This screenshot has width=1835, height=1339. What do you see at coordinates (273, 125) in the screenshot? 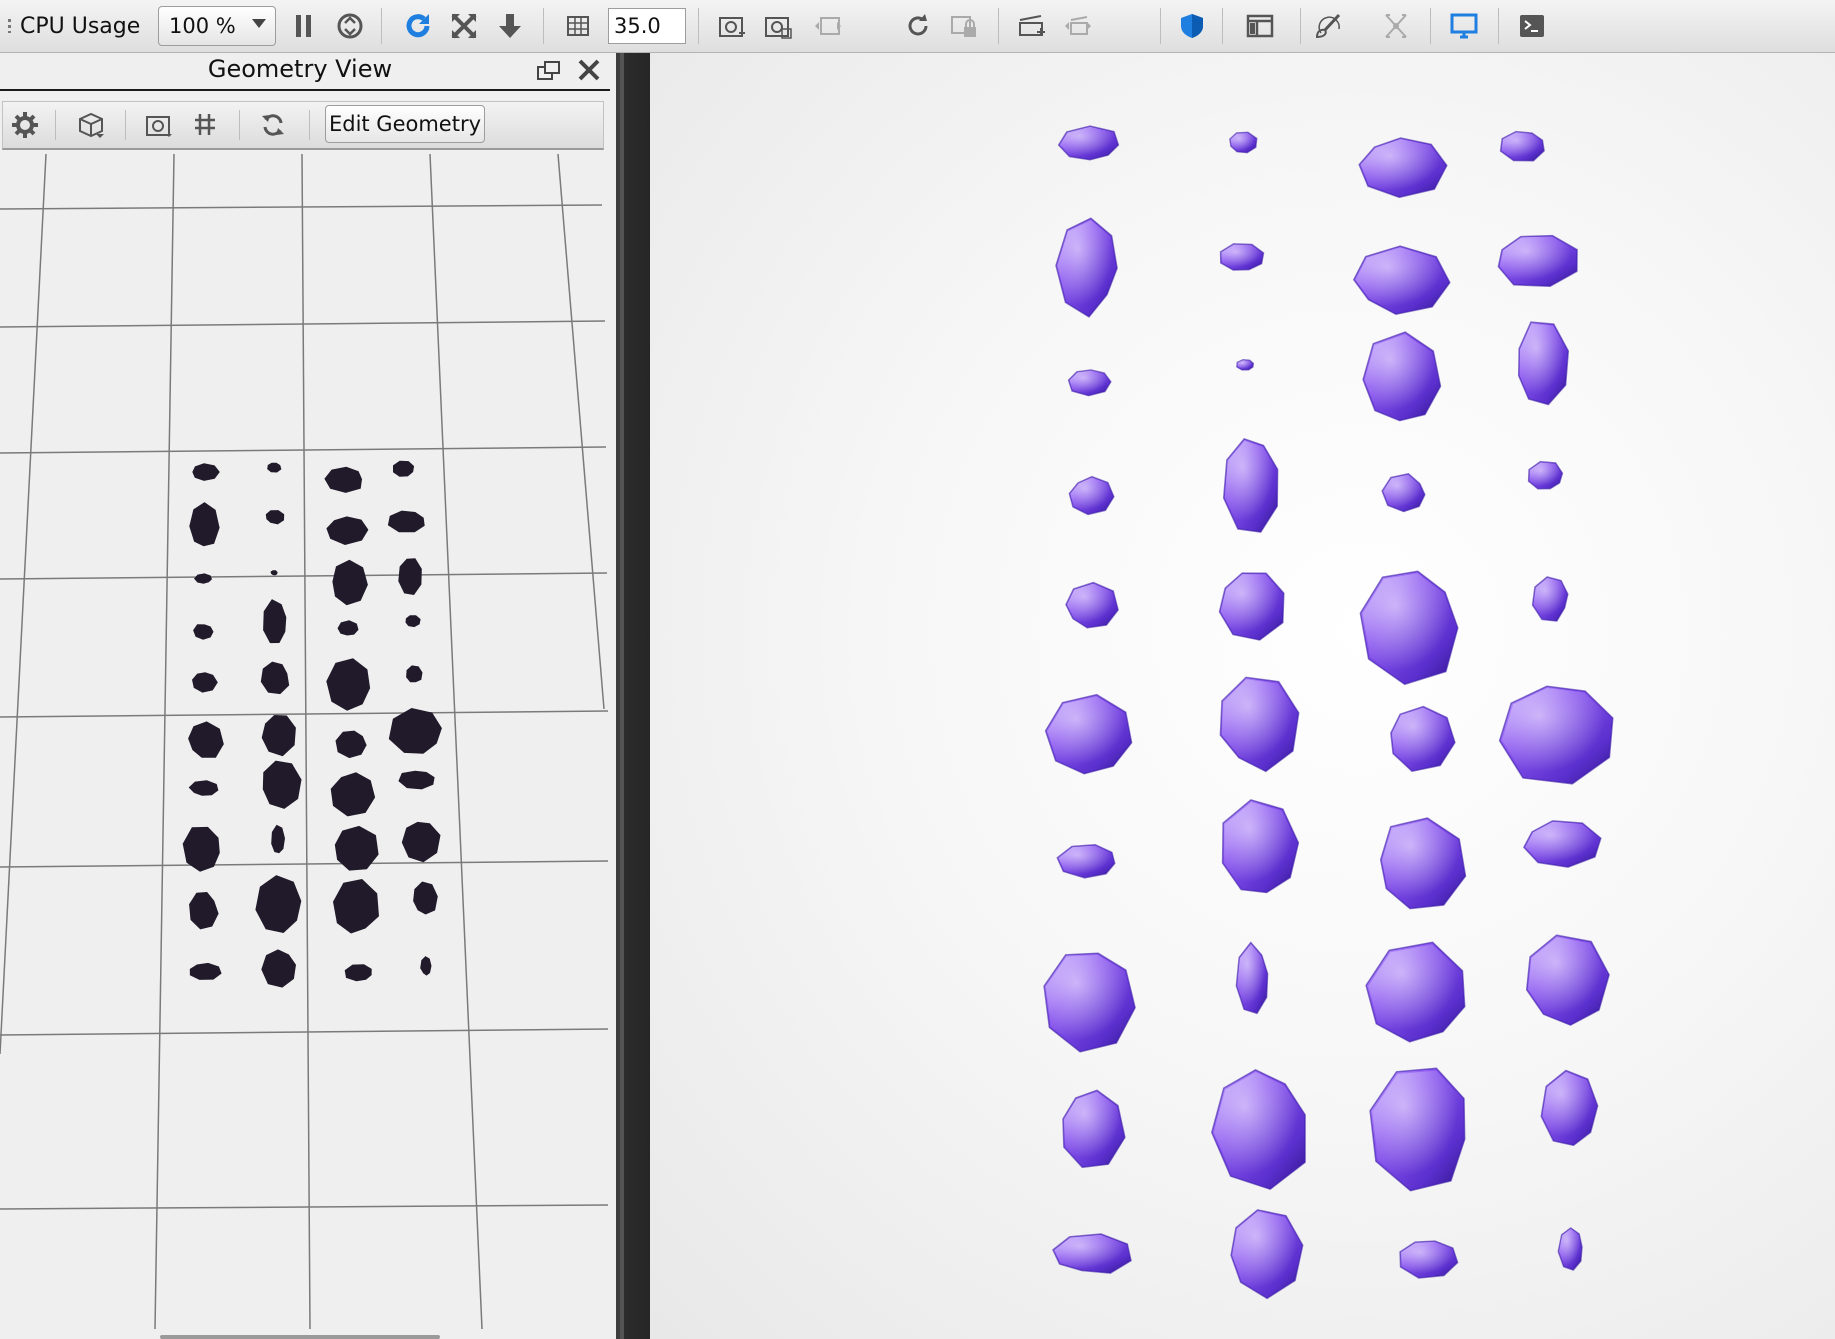
I see `refresh-icon` at bounding box center [273, 125].